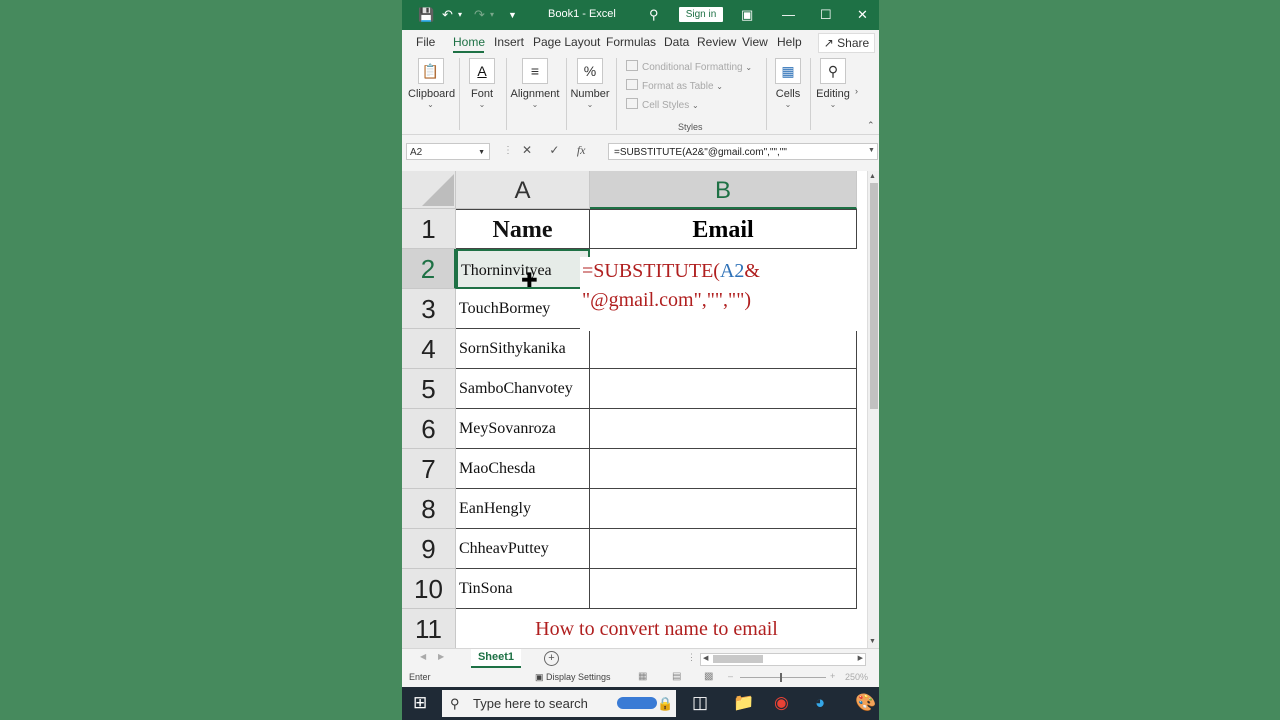 This screenshot has width=1280, height=720. Describe the element at coordinates (631, 42) in the screenshot. I see `tab-formulas: Formulas` at that location.